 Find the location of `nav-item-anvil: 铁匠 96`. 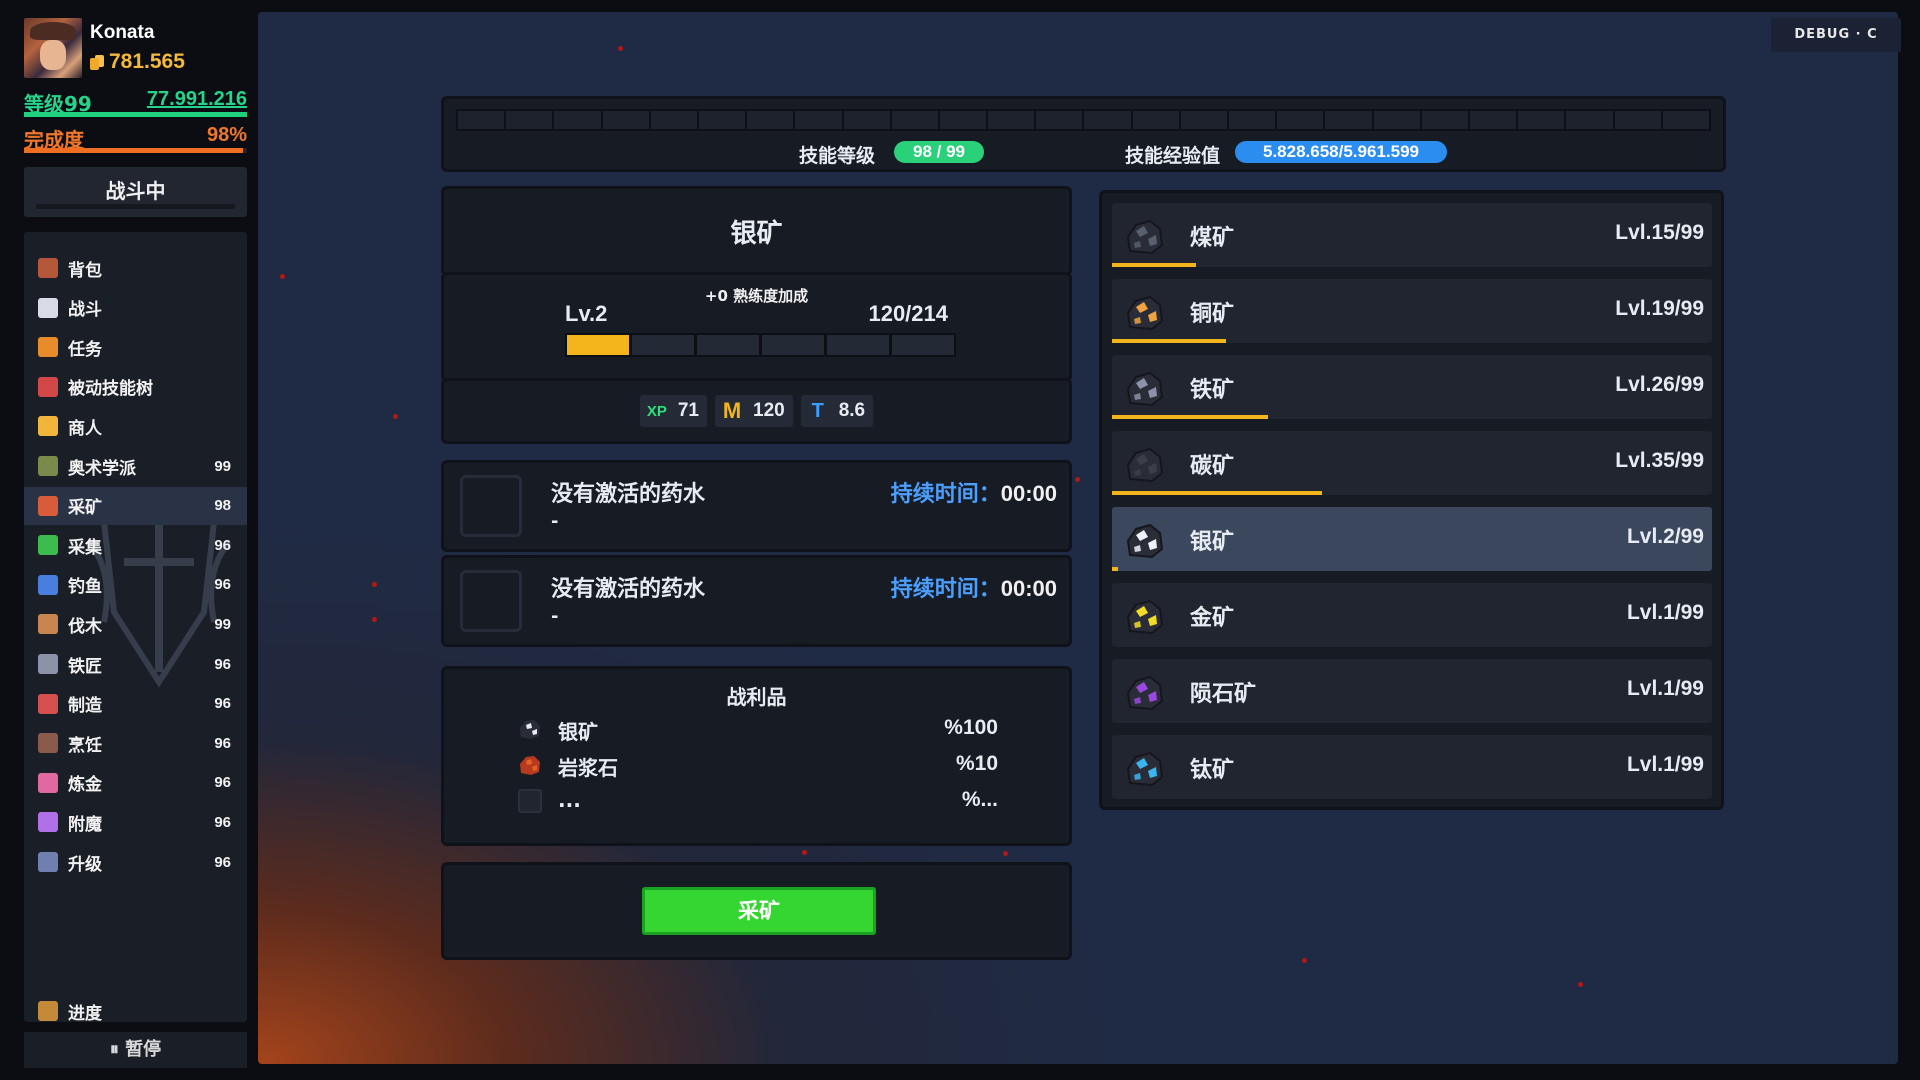

nav-item-anvil: 铁匠 96 is located at coordinates (135, 664).